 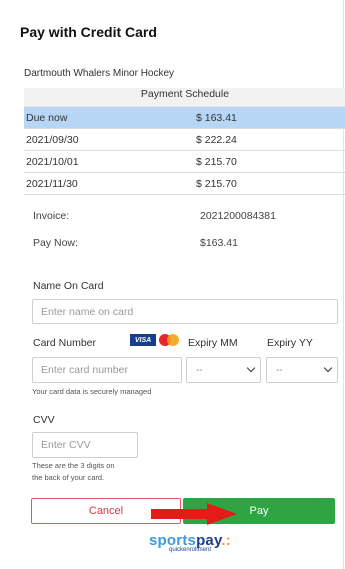 I want to click on card-security-note: Your card data is securely managed, so click(x=92, y=391).